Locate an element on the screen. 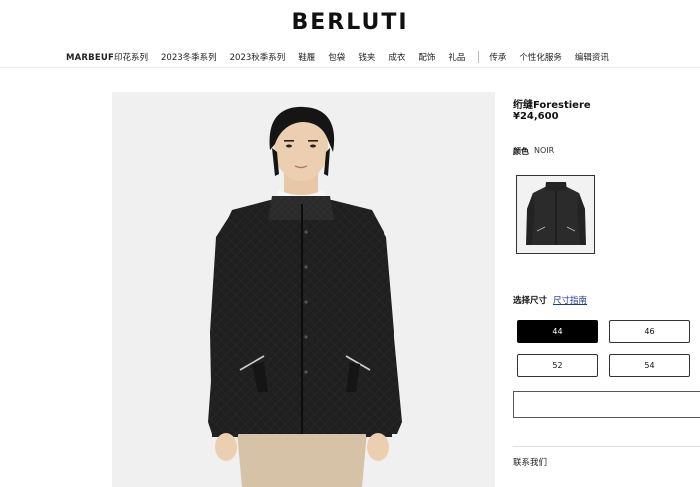 Image resolution: width=700 pixels, height=487 pixels. nav-item-bags: 包袋 is located at coordinates (336, 57).